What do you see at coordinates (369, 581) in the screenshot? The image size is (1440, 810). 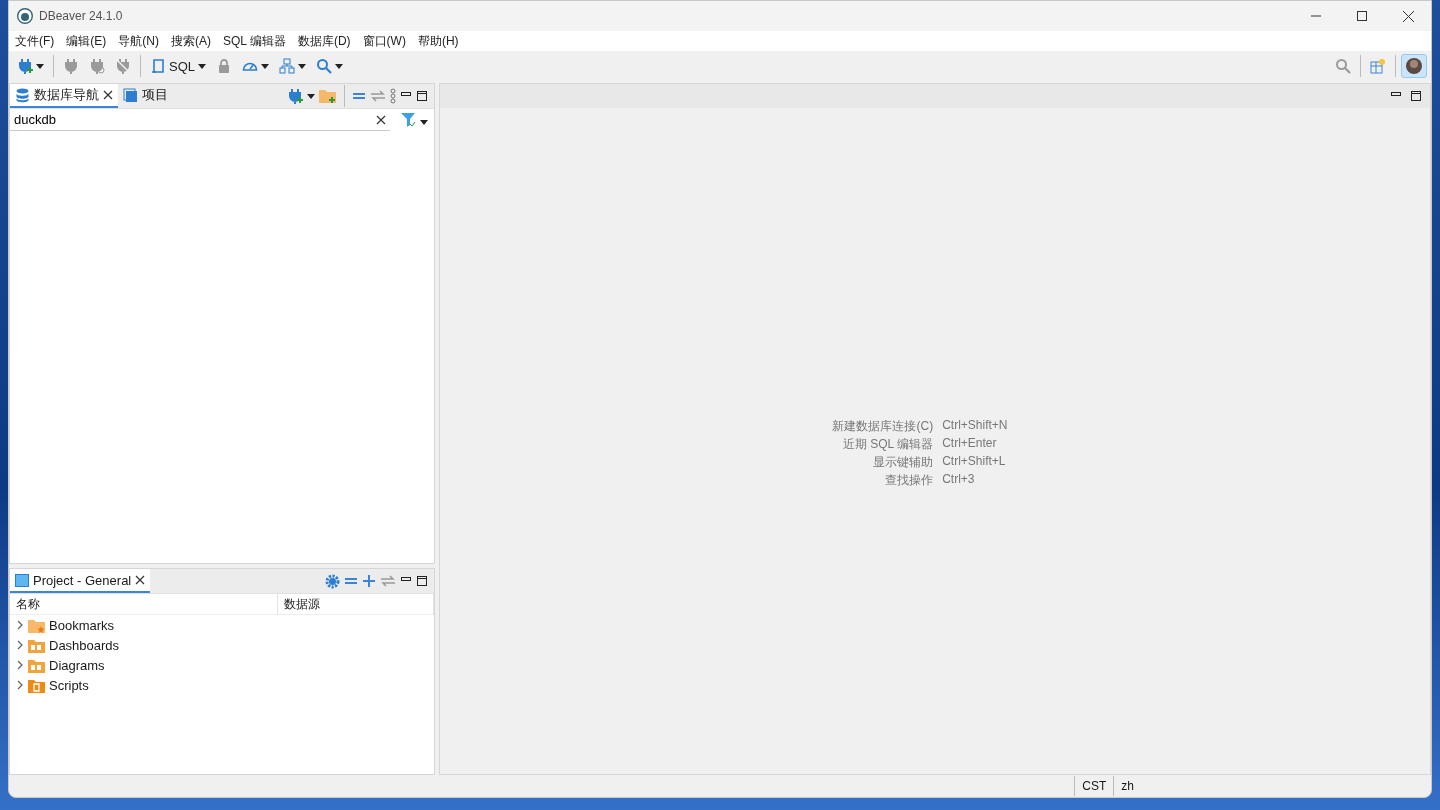 I see `expand-icon` at bounding box center [369, 581].